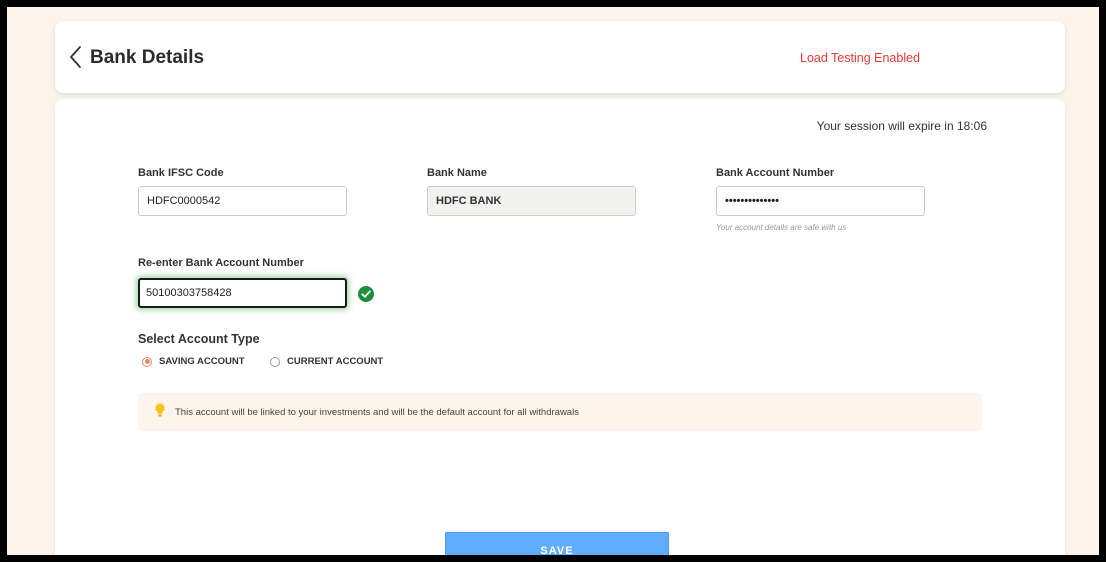 This screenshot has height=562, width=1106. I want to click on account-safety-hint: Your account details are safe with us, so click(781, 227).